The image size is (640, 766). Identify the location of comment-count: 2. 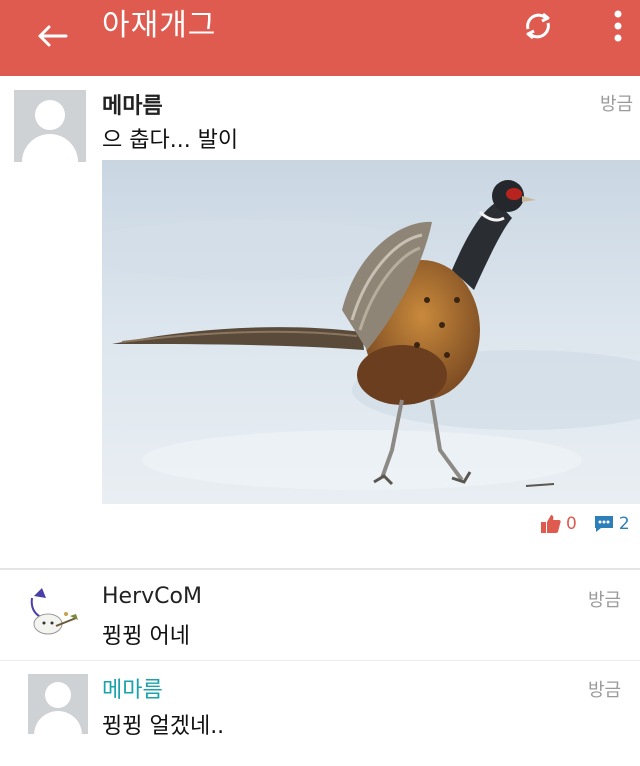
(624, 524).